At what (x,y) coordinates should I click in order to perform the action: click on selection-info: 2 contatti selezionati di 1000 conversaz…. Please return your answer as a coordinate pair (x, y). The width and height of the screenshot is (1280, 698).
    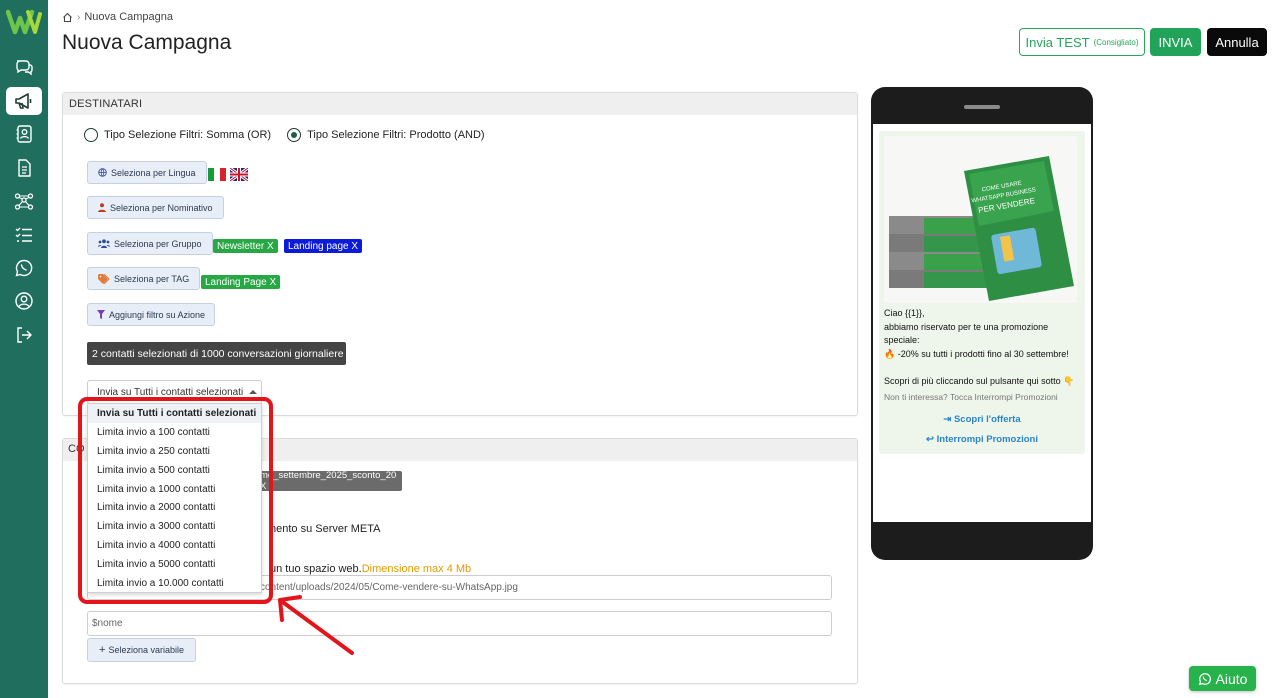
    Looking at the image, I should click on (216, 353).